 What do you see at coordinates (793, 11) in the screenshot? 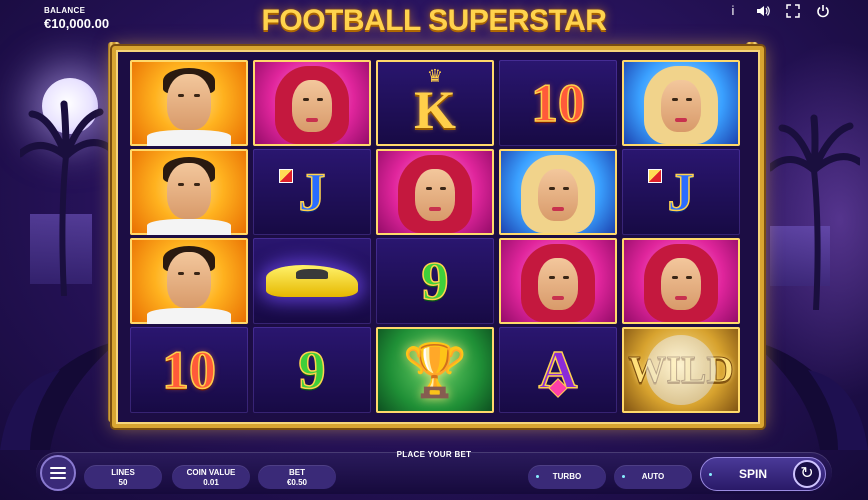
I see `fullscreen-icon` at bounding box center [793, 11].